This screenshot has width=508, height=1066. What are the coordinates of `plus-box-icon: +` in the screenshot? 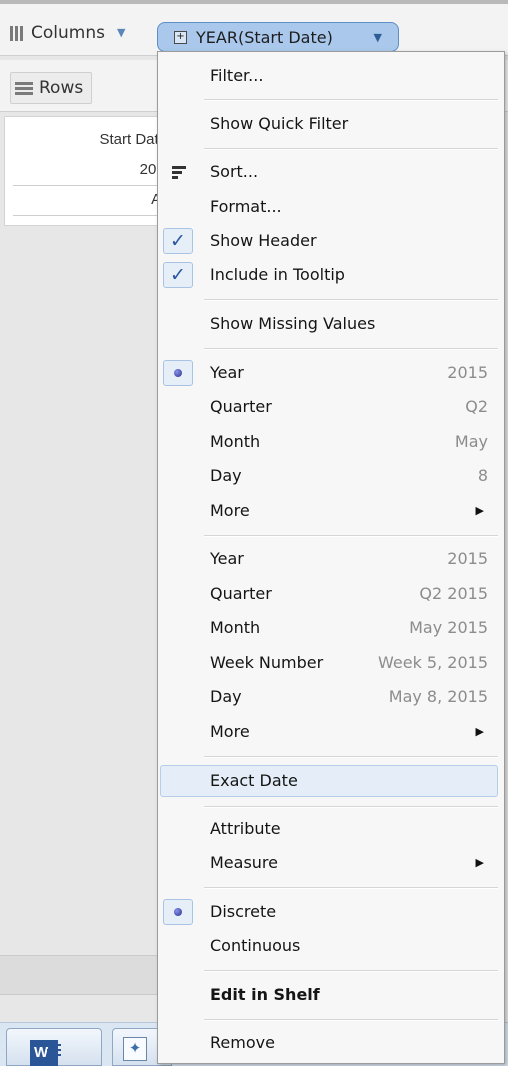 It's located at (180, 37).